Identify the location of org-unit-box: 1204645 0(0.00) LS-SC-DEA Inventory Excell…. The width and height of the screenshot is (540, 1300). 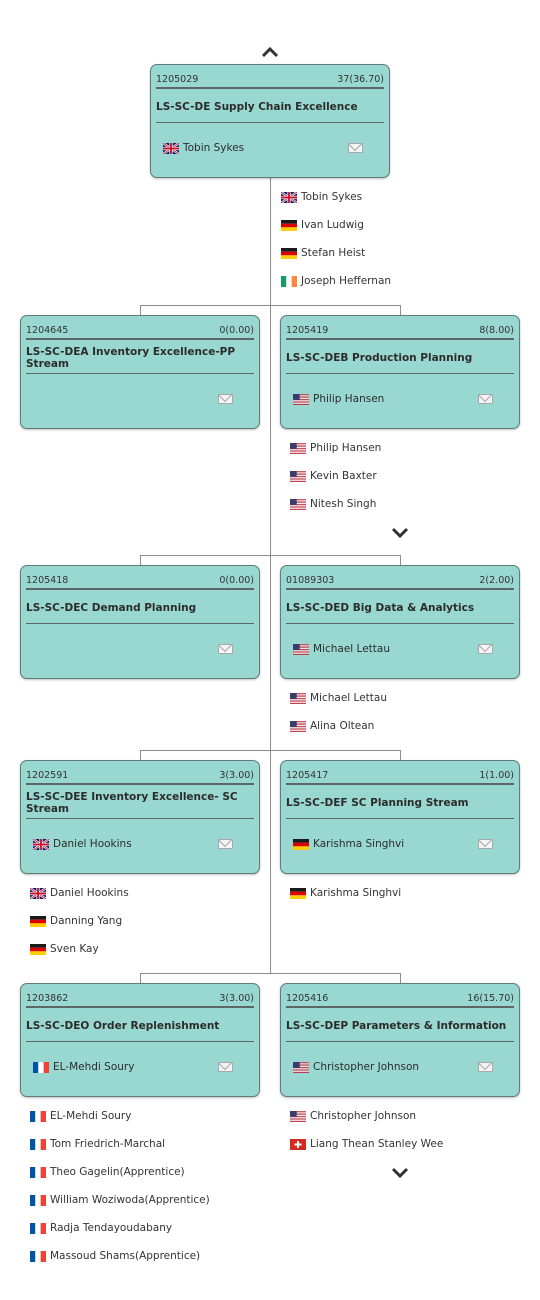
(140, 372).